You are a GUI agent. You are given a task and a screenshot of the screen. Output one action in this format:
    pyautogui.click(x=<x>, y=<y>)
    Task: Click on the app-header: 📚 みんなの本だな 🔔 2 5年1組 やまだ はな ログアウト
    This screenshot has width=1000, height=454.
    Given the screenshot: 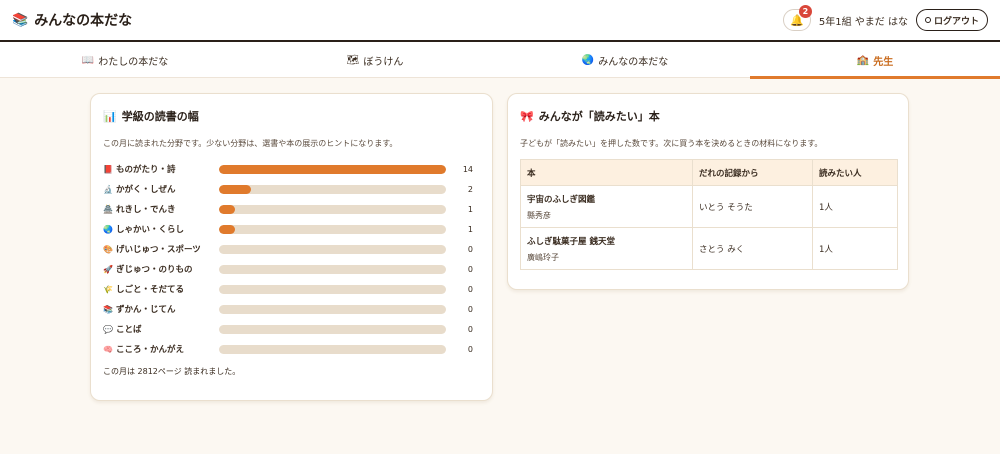 What is the action you would take?
    pyautogui.click(x=500, y=21)
    